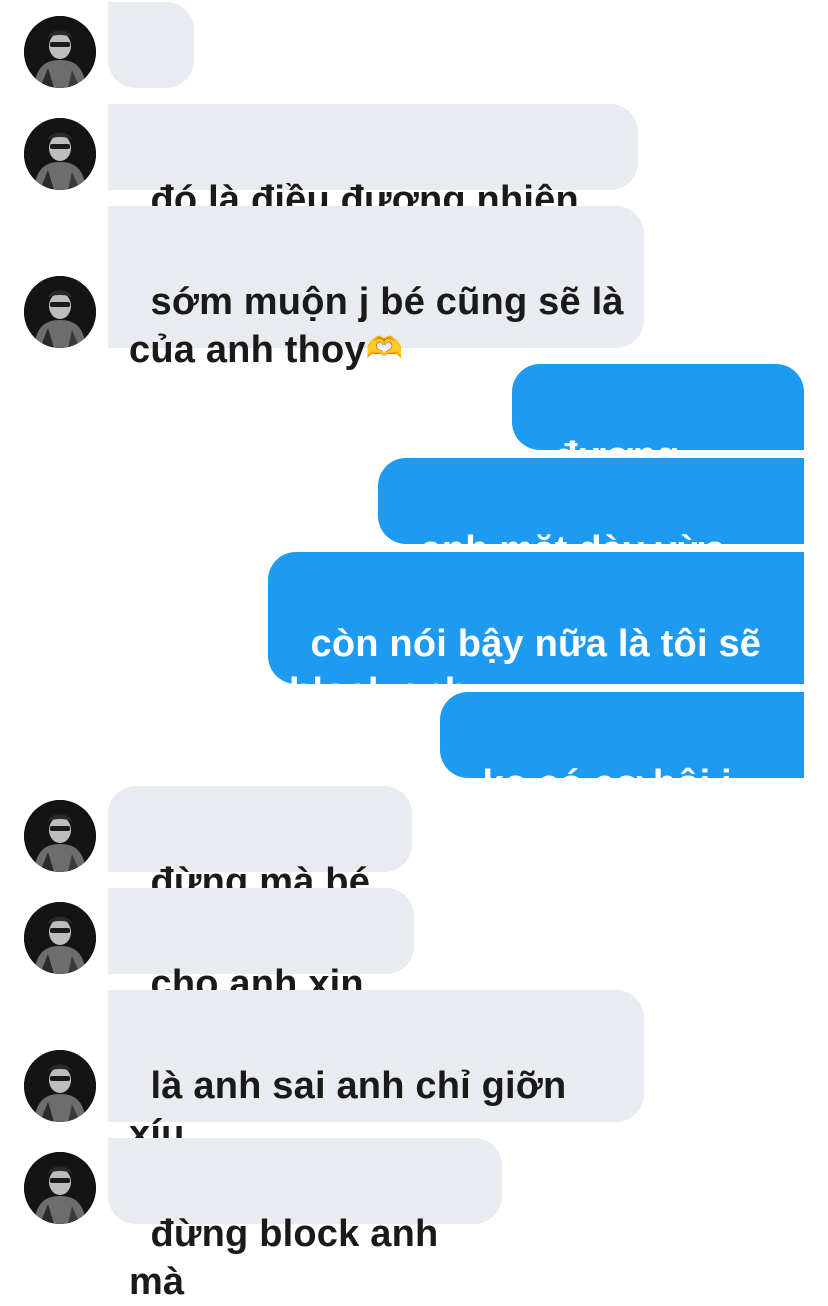 This screenshot has width=828, height=1306. What do you see at coordinates (151, 84) in the screenshot?
I see `message-bubble-incoming: dạ` at bounding box center [151, 84].